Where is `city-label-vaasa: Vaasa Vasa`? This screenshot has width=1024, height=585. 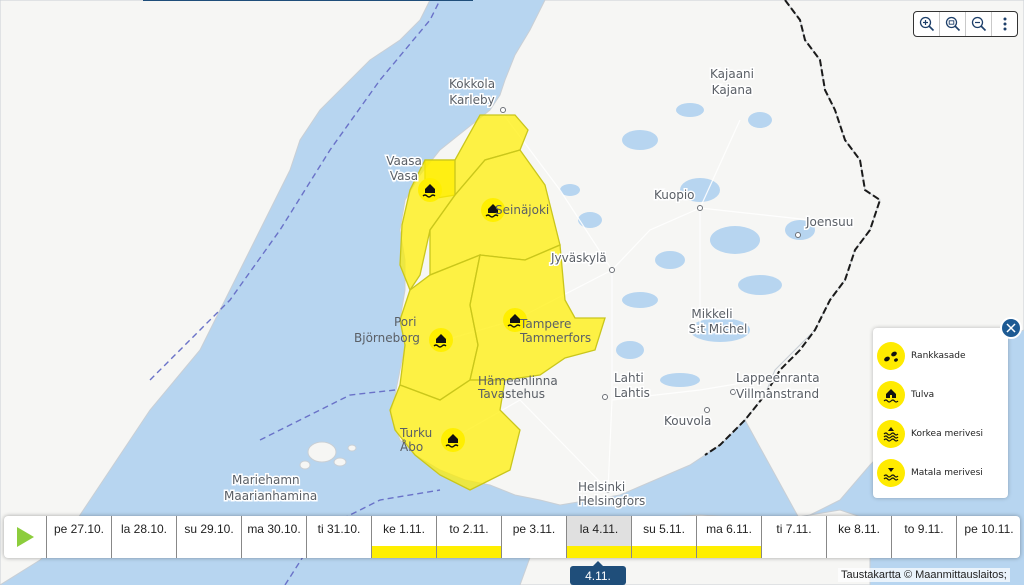
city-label-vaasa: Vaasa Vasa is located at coordinates (404, 168).